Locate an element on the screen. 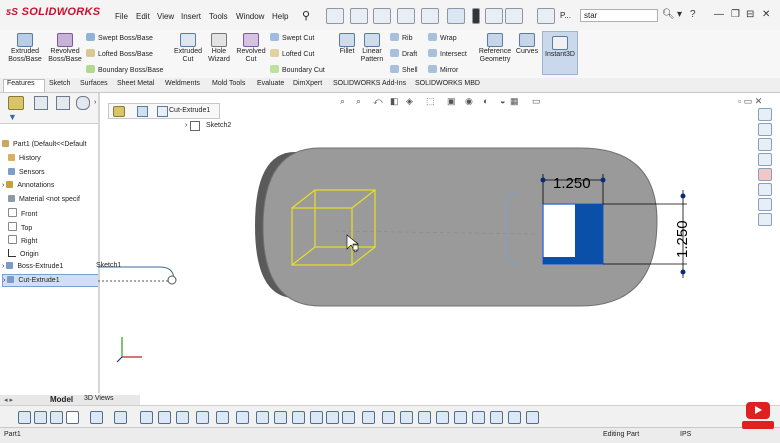  part-breadcrumb-icon is located at coordinates (119, 111).